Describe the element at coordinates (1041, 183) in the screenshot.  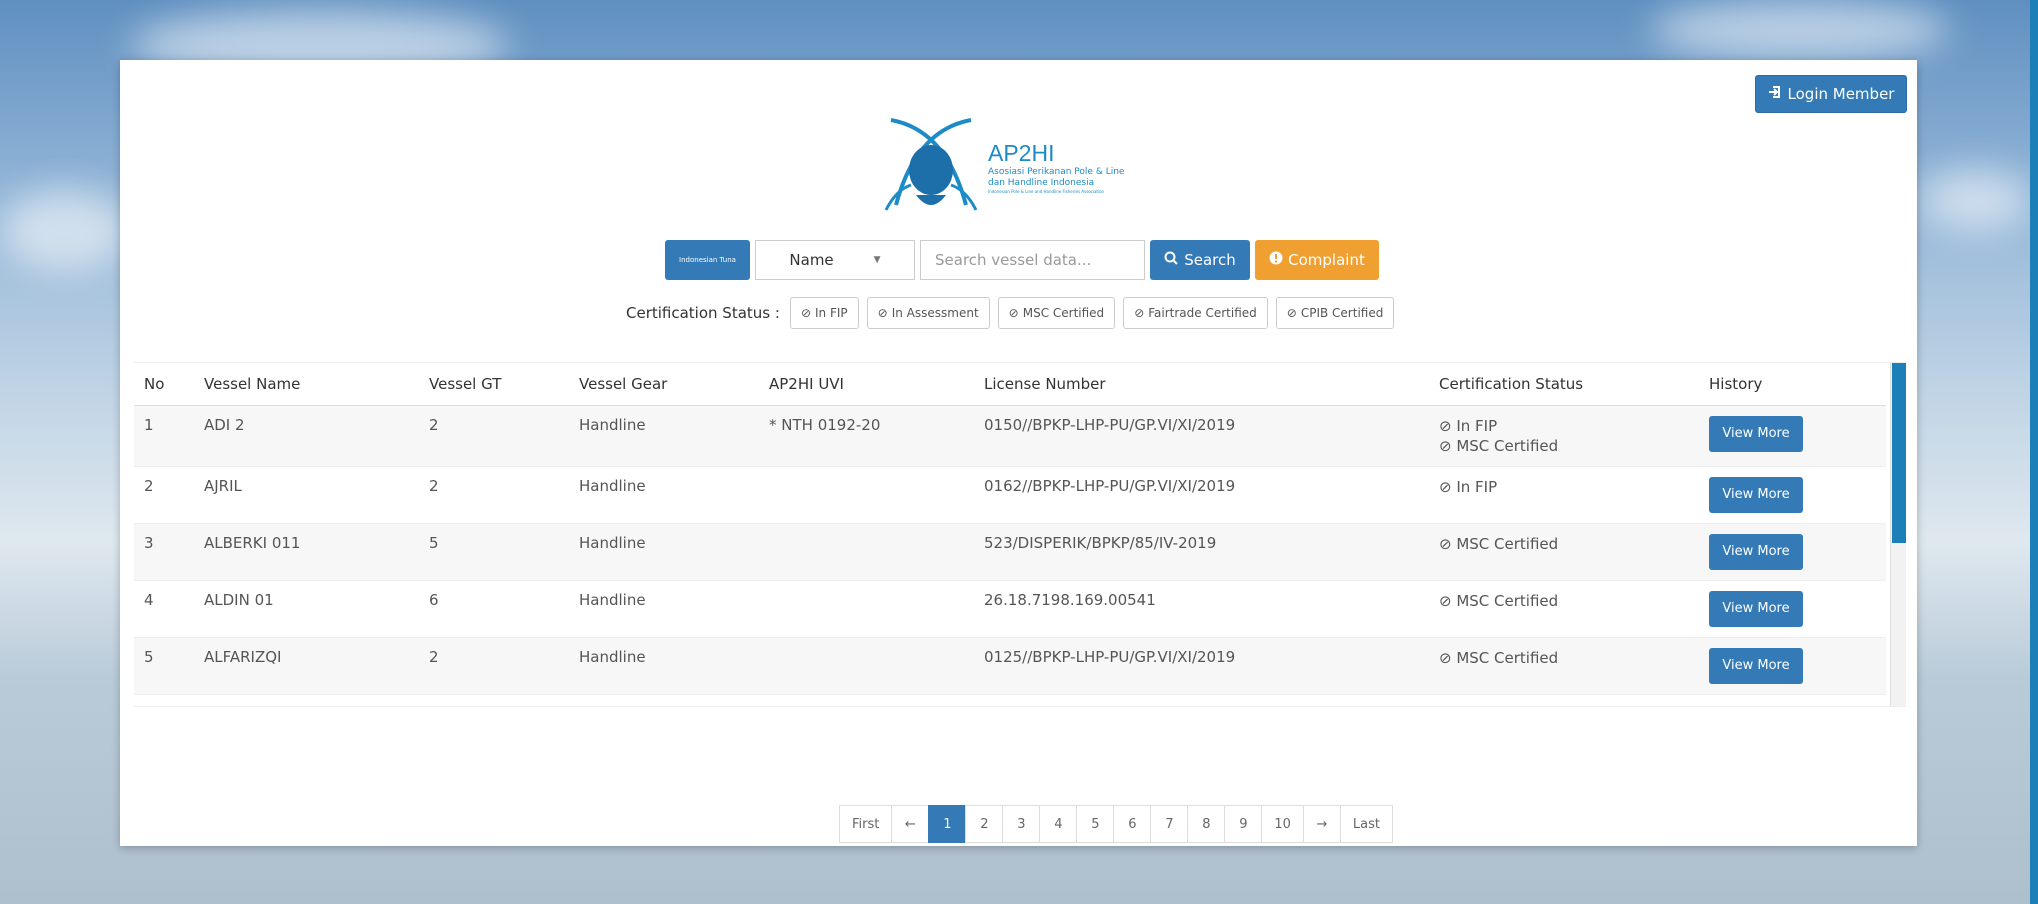
I see `logo-subtitle-2: dan Handline Indonesia` at that location.